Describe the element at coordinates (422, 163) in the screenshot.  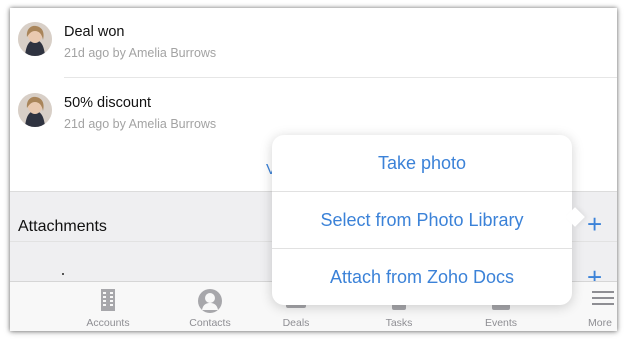
I see `take-photo-option: Take photo` at that location.